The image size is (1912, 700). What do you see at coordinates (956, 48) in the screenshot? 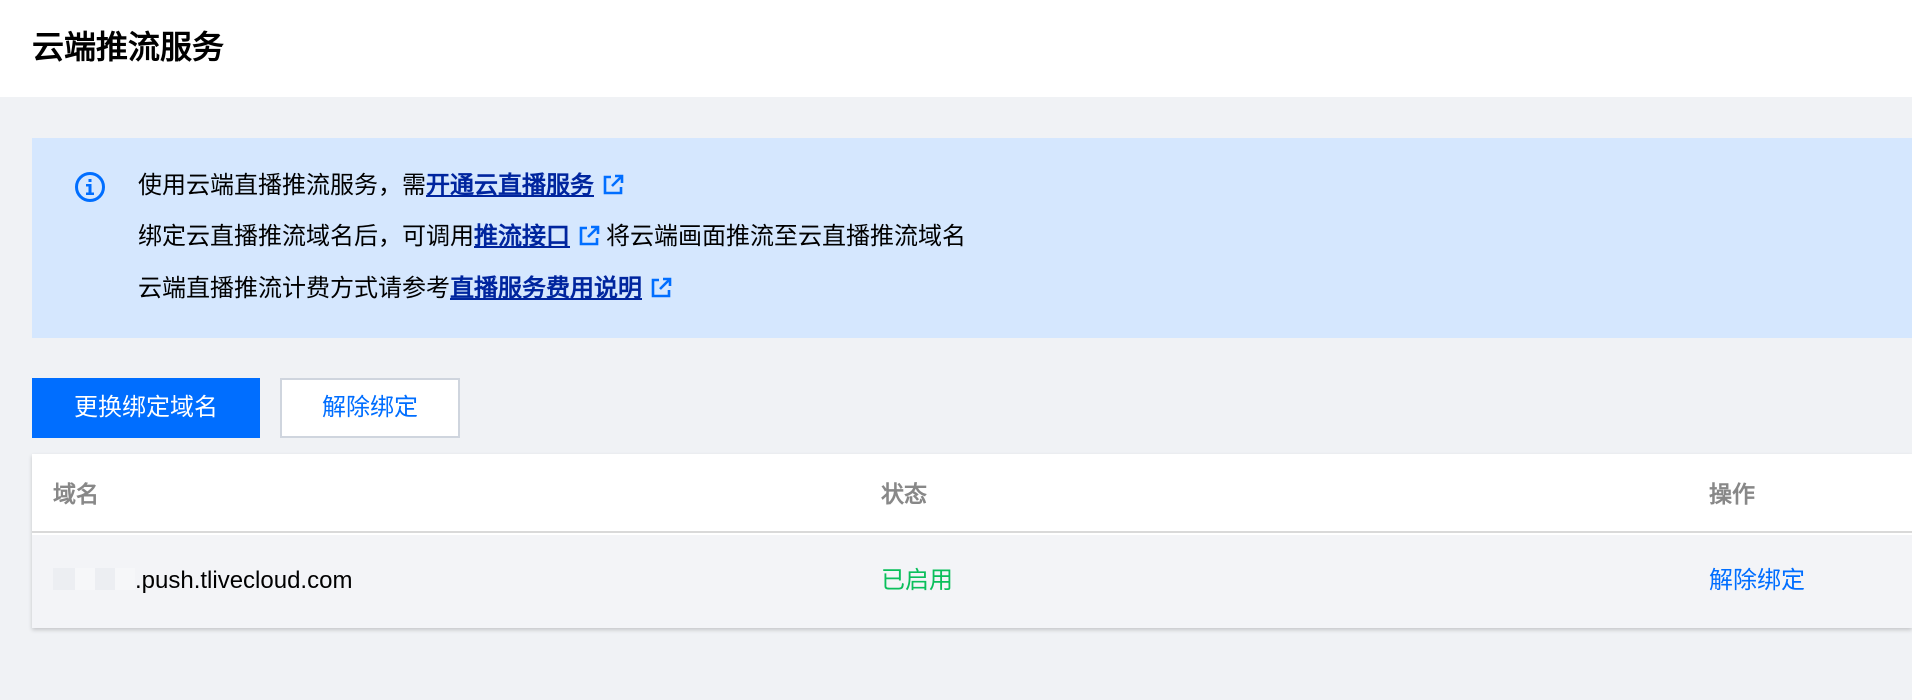
I see `page-header: 云端推流服务` at bounding box center [956, 48].